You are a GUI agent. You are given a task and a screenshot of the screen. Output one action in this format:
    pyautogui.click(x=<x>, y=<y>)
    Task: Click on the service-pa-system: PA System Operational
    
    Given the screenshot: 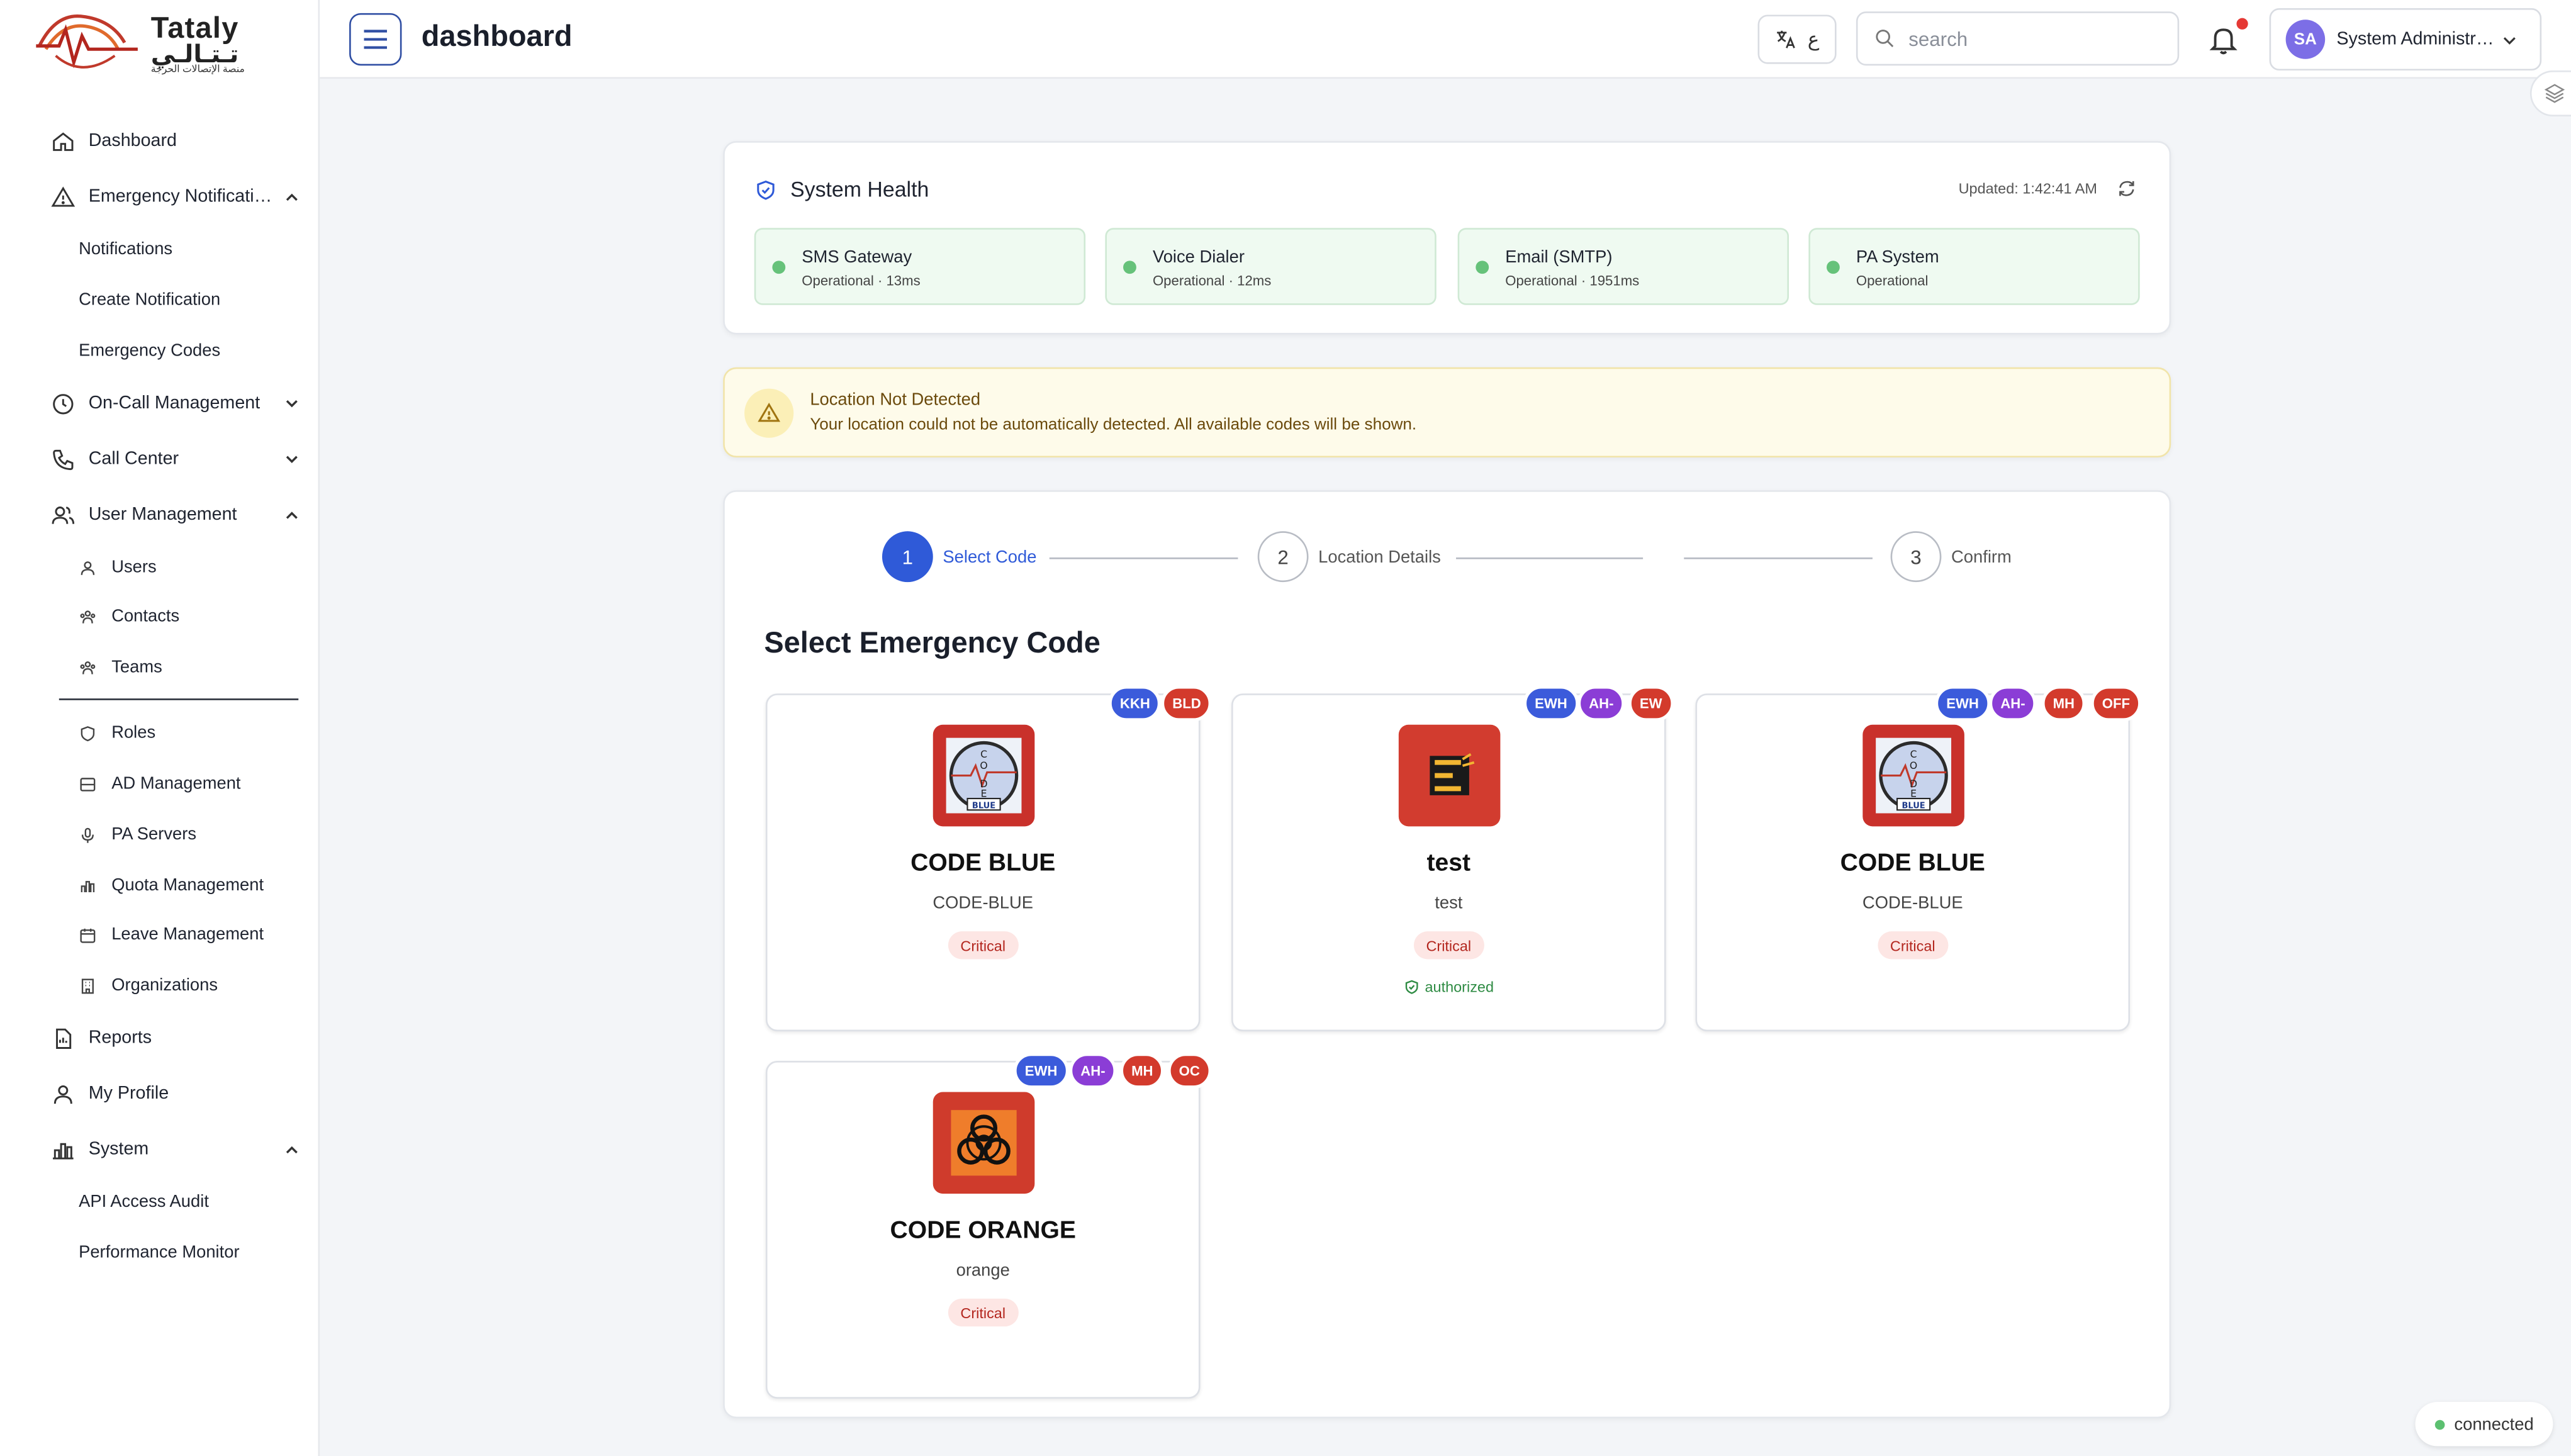 What is the action you would take?
    pyautogui.click(x=1974, y=266)
    